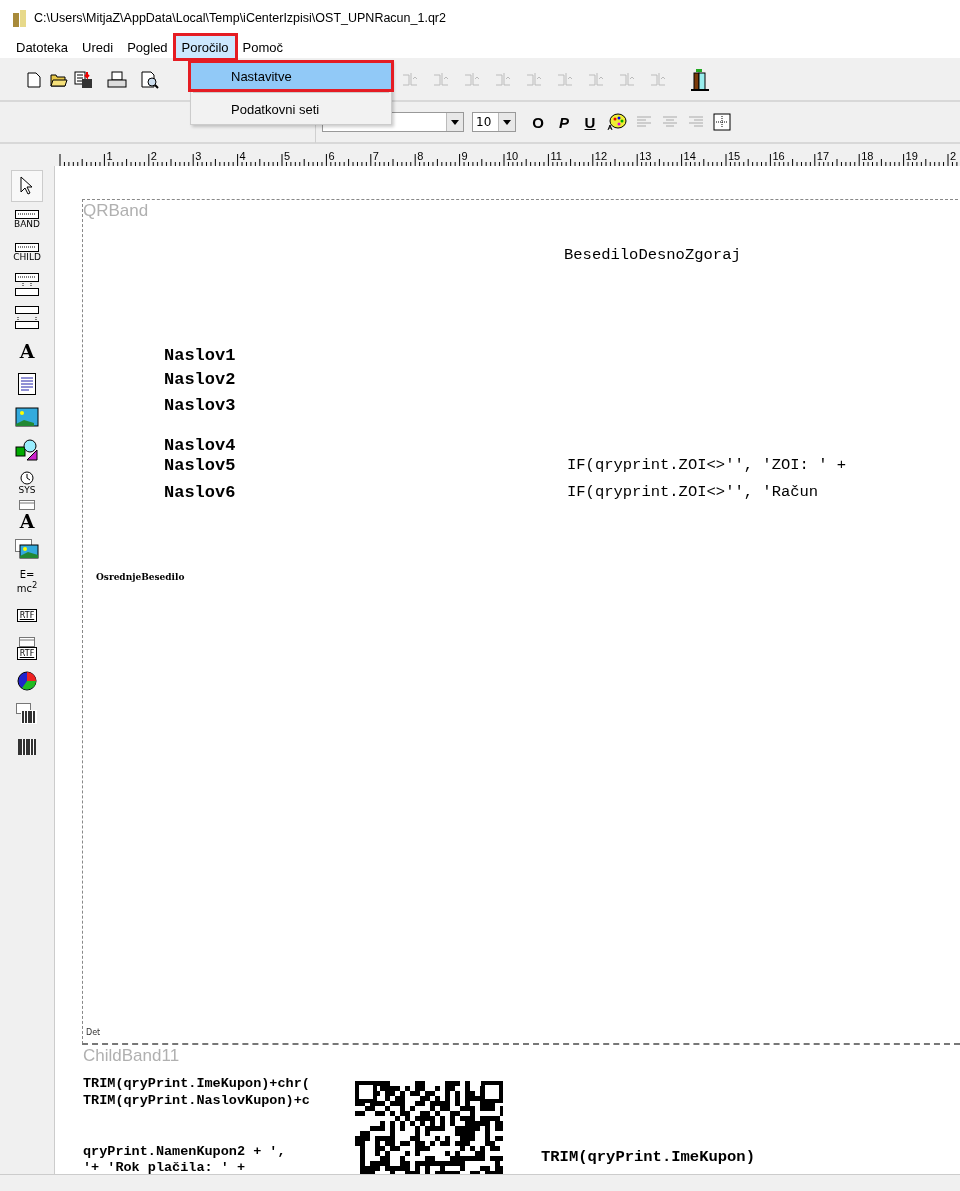  What do you see at coordinates (27, 417) in the screenshot?
I see `landscape-picture-icon` at bounding box center [27, 417].